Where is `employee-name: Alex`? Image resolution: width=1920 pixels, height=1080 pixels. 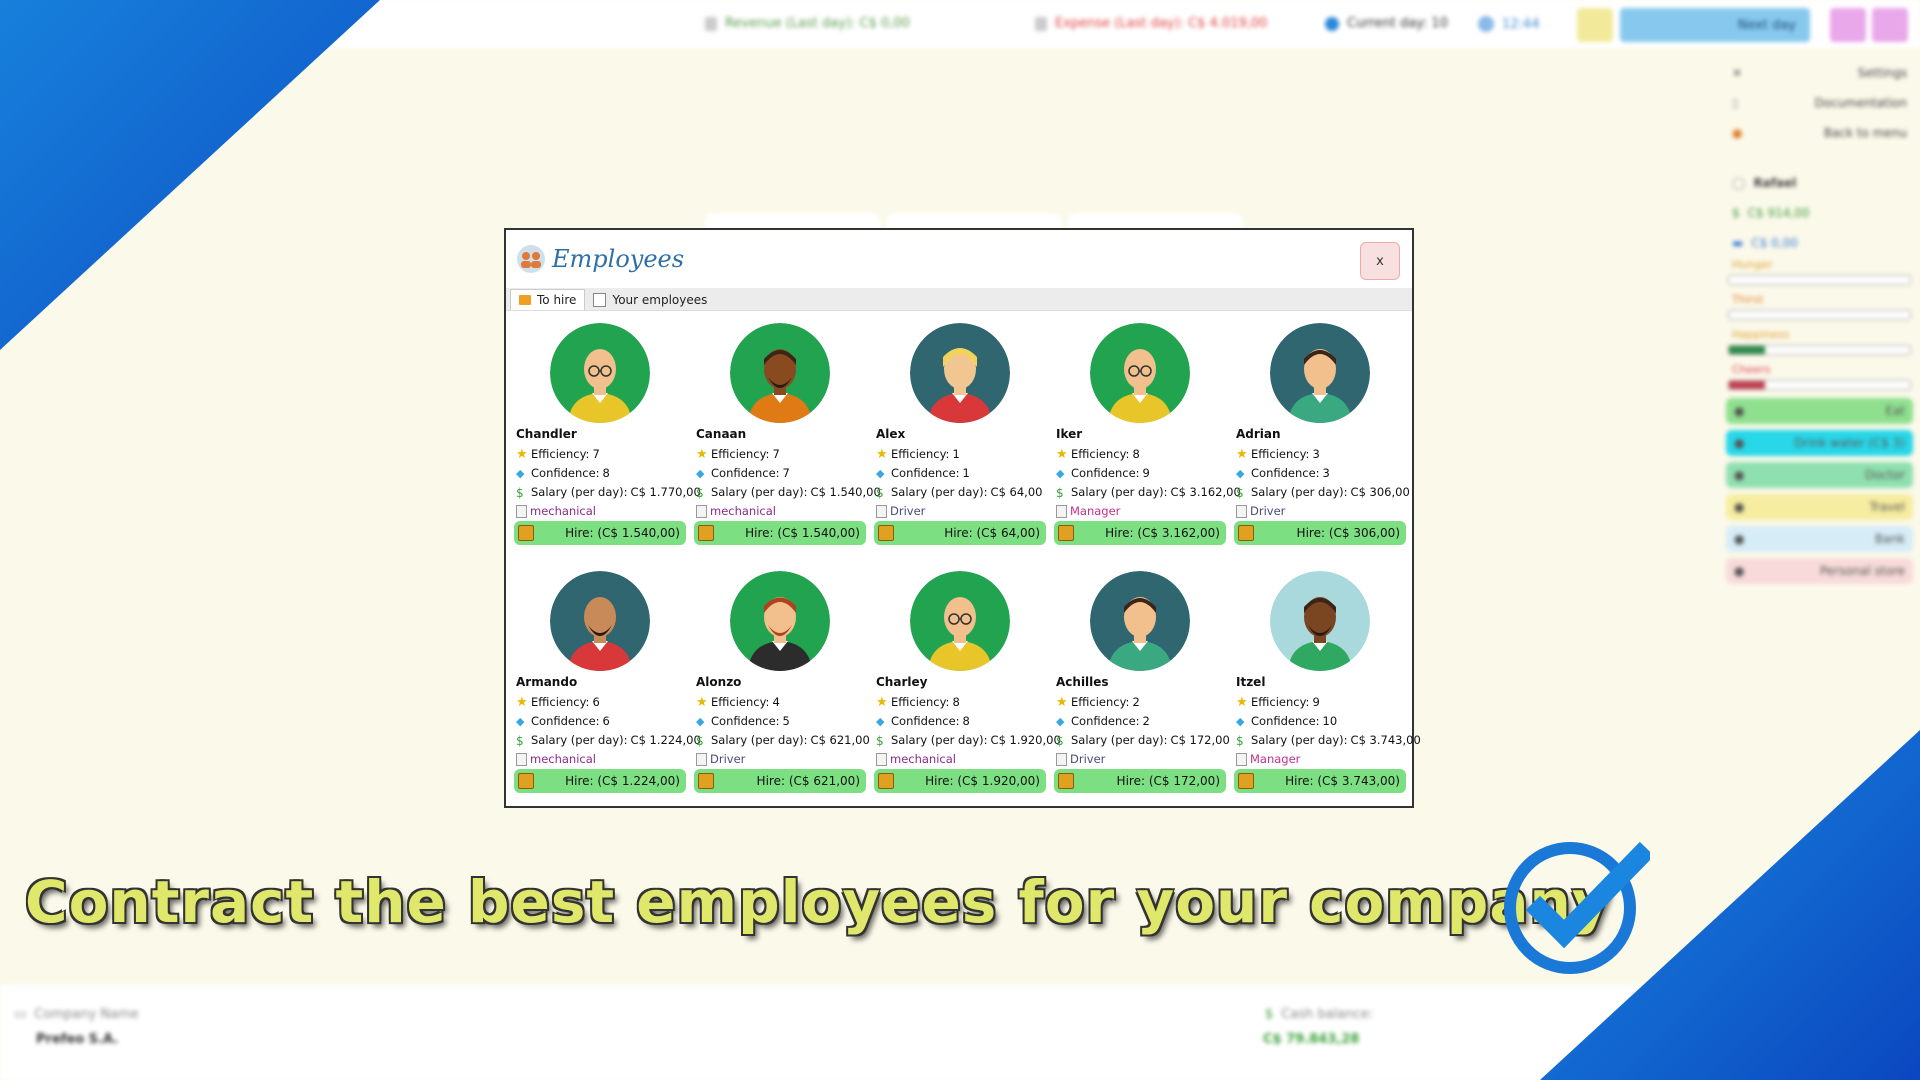
employee-name: Alex is located at coordinates (891, 434).